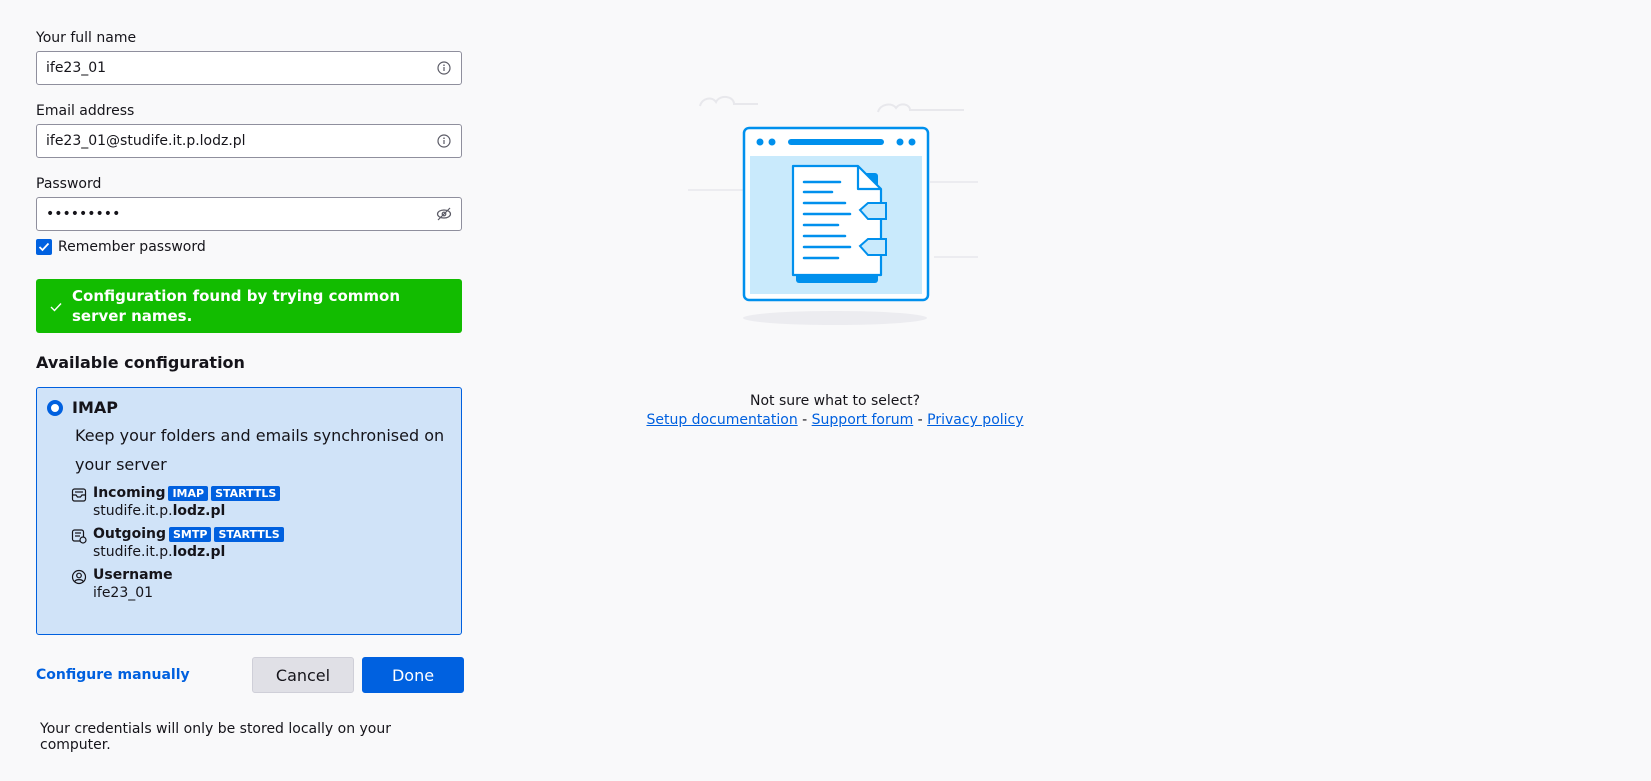 The width and height of the screenshot is (1651, 781). I want to click on incoming-protocol-tag: IMAP, so click(188, 493).